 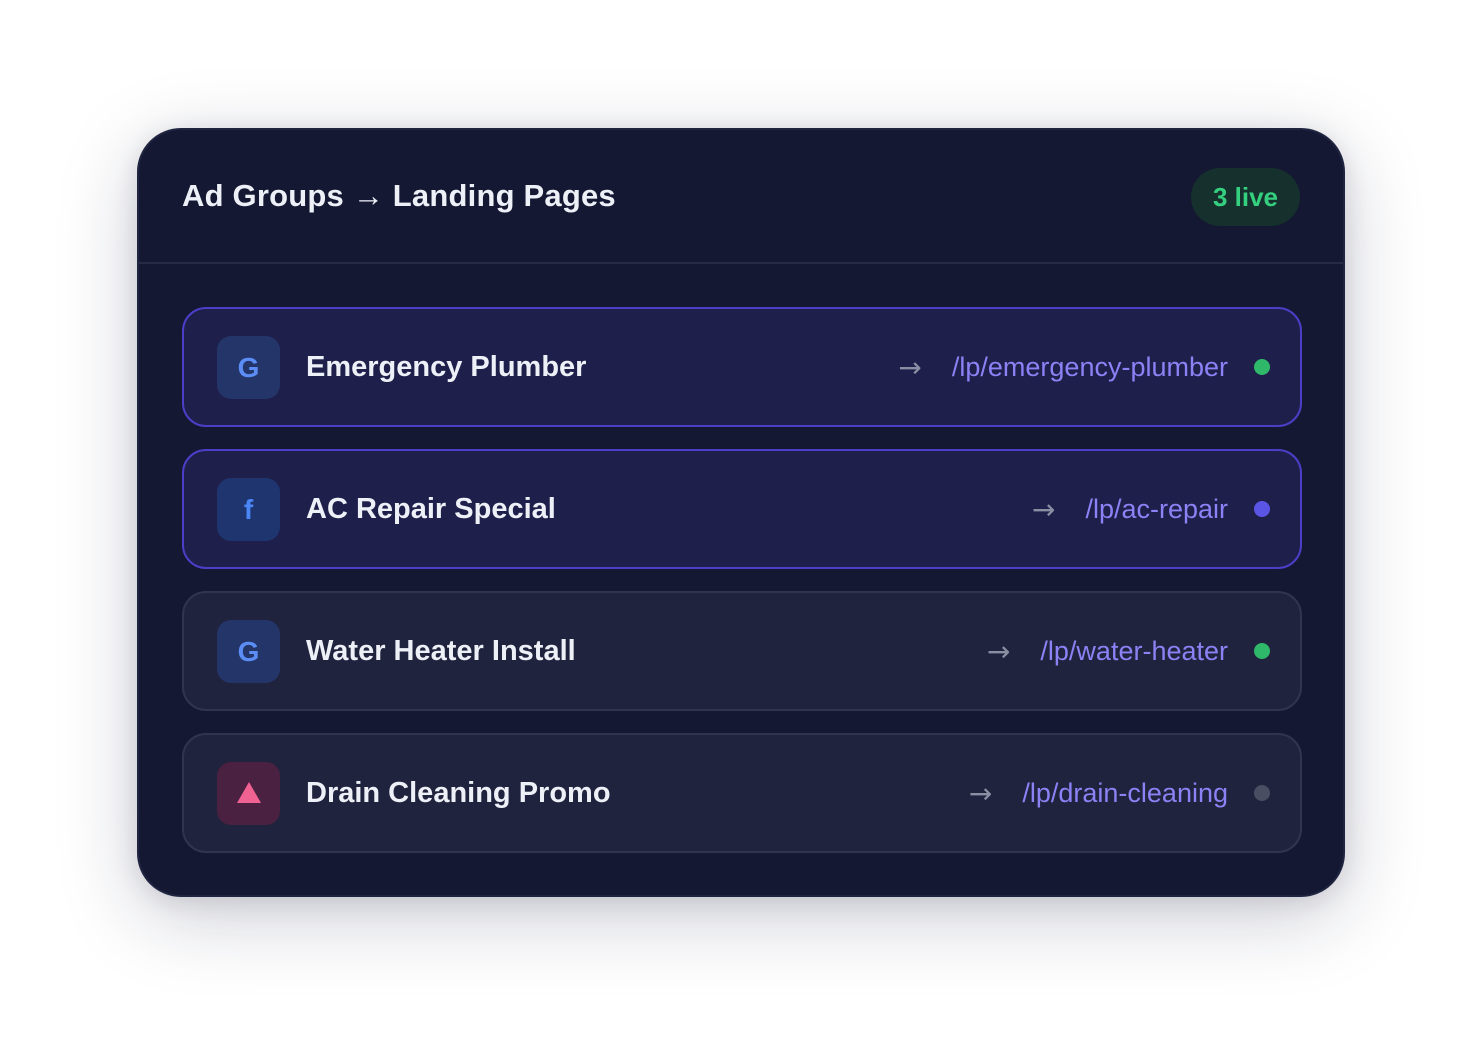 What do you see at coordinates (742, 509) in the screenshot?
I see `ad-group-row-ac-repair: f AC Repair Special → /lp/ac-repair` at bounding box center [742, 509].